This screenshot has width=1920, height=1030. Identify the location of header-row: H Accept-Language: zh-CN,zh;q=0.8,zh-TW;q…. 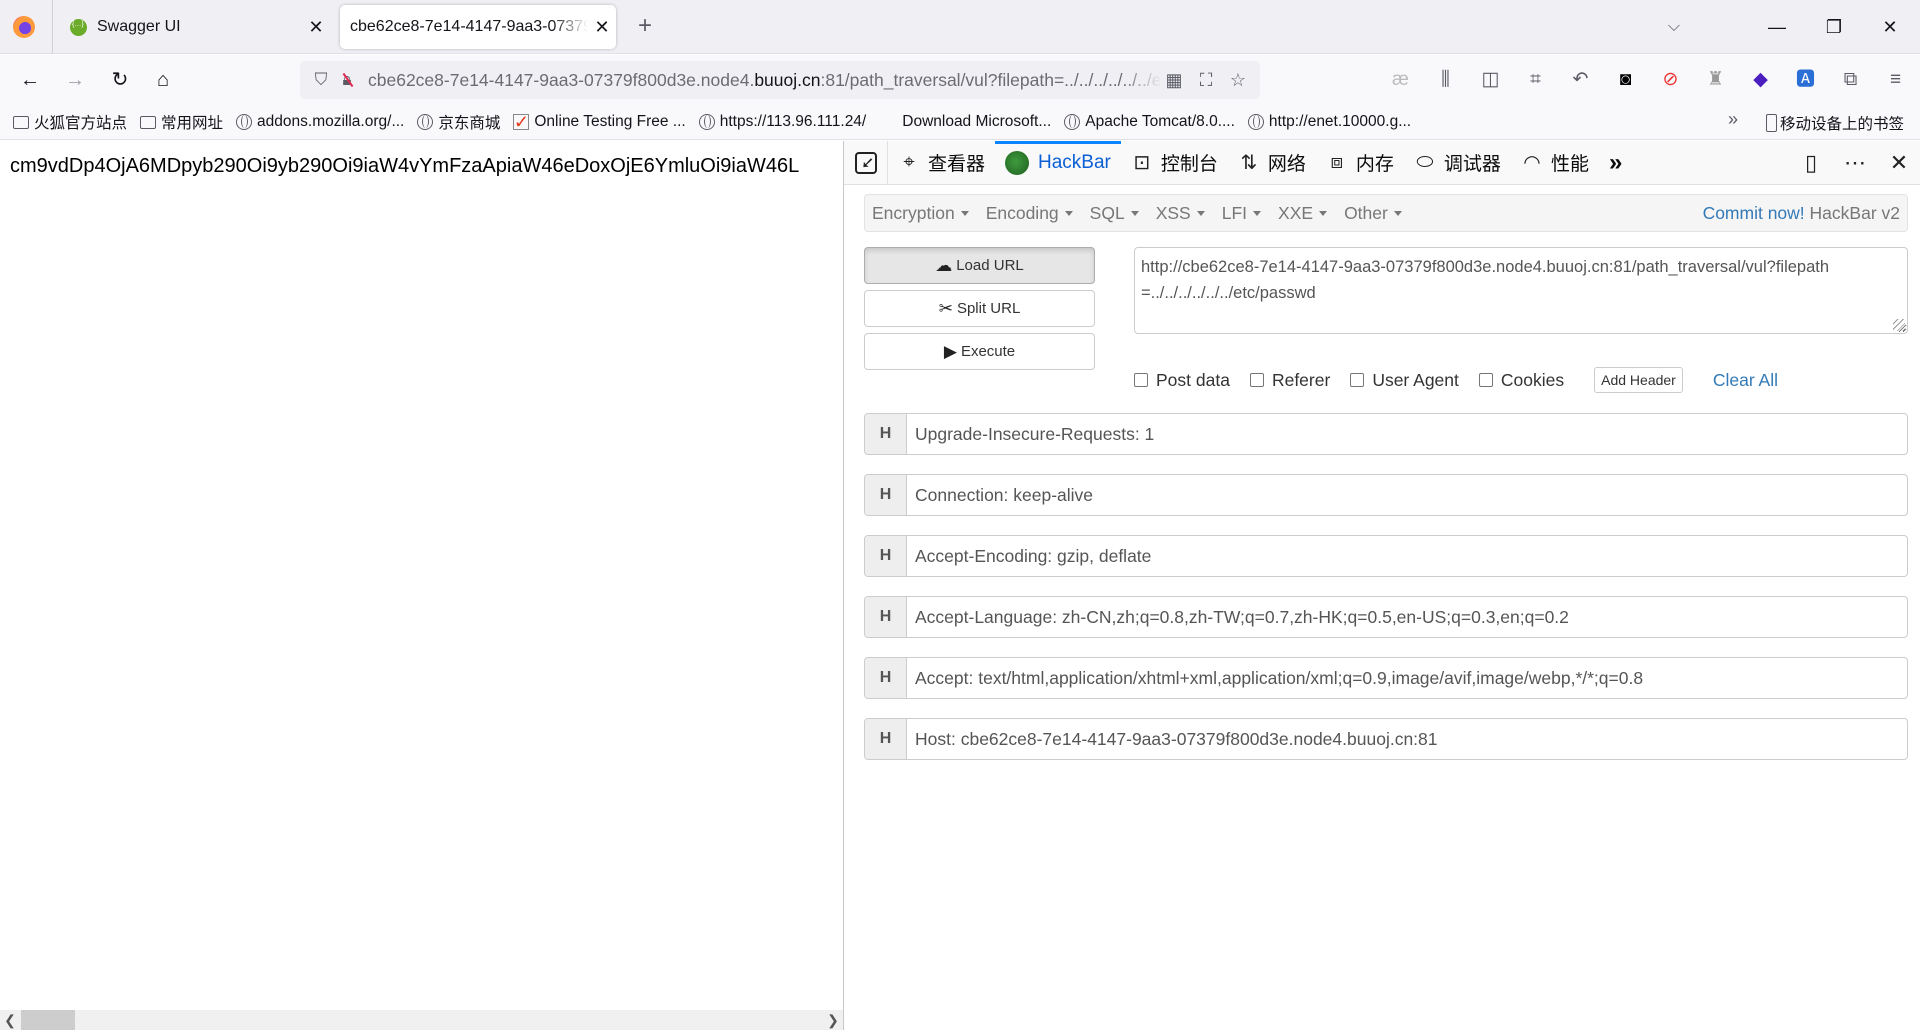
(1386, 617).